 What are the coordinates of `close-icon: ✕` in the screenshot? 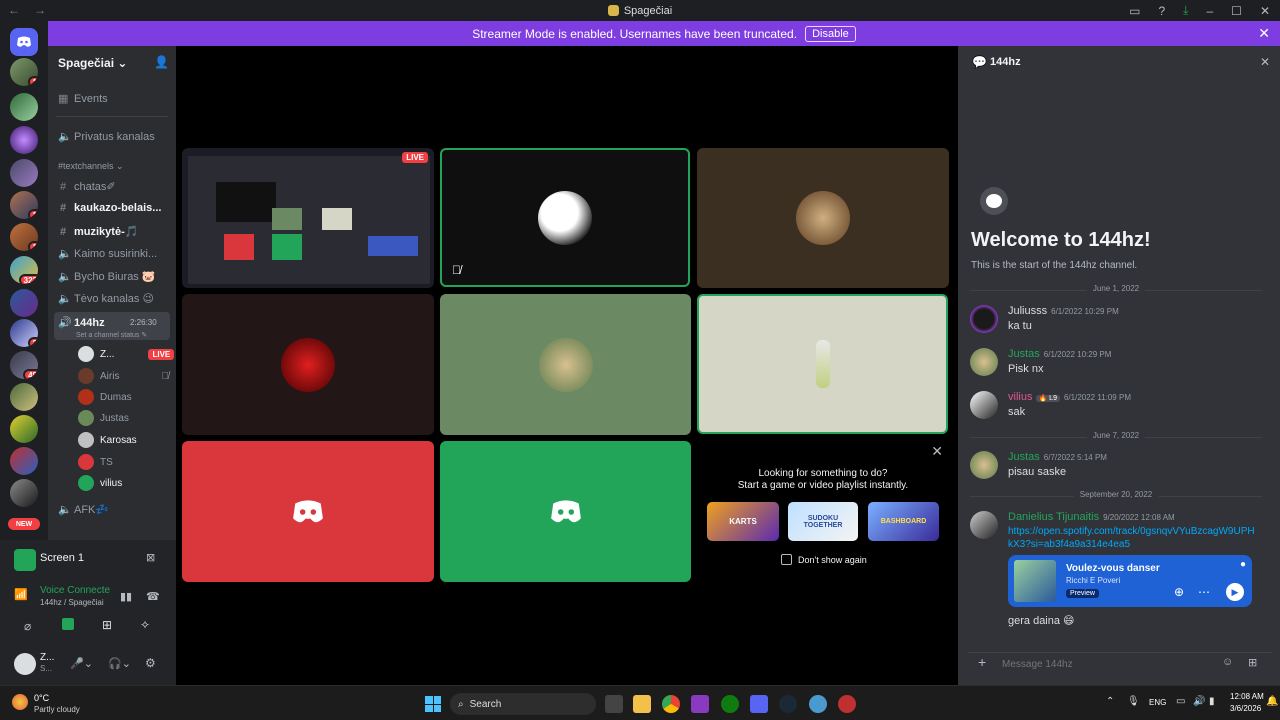 It's located at (937, 451).